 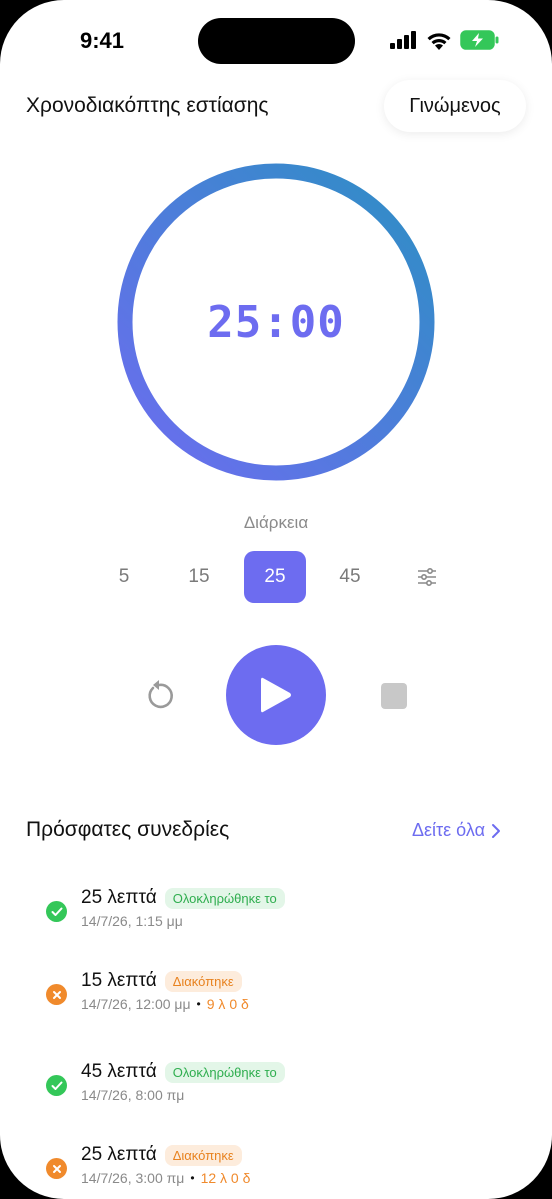 I want to click on preset-25: 25, so click(x=275, y=577).